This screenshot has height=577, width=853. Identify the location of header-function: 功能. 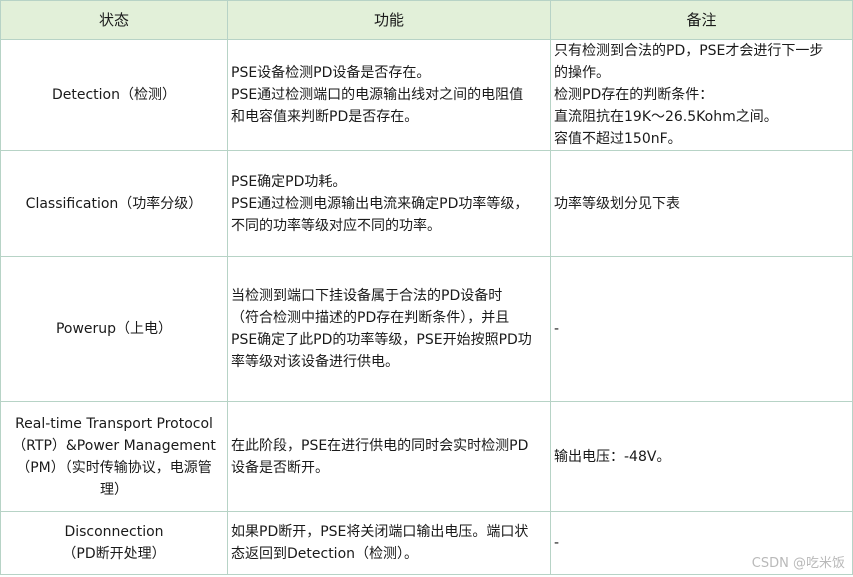
(389, 20).